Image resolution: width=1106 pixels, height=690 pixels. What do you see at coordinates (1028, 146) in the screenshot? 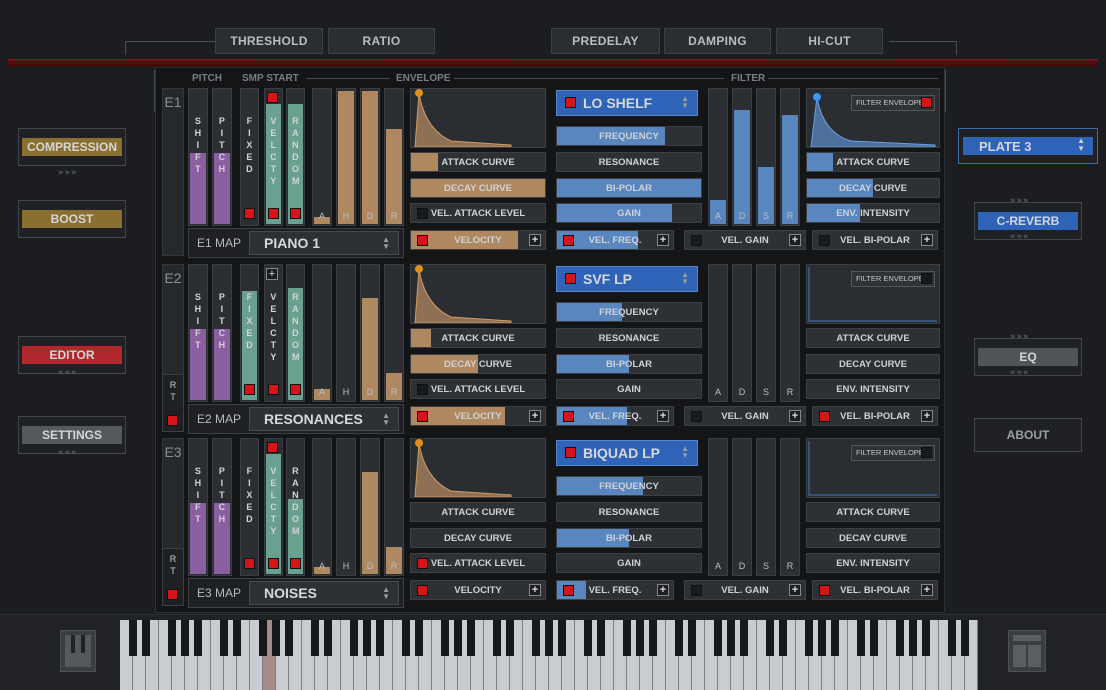
I see `reverb-type-box: PLATE 3 ▲ ▼` at bounding box center [1028, 146].